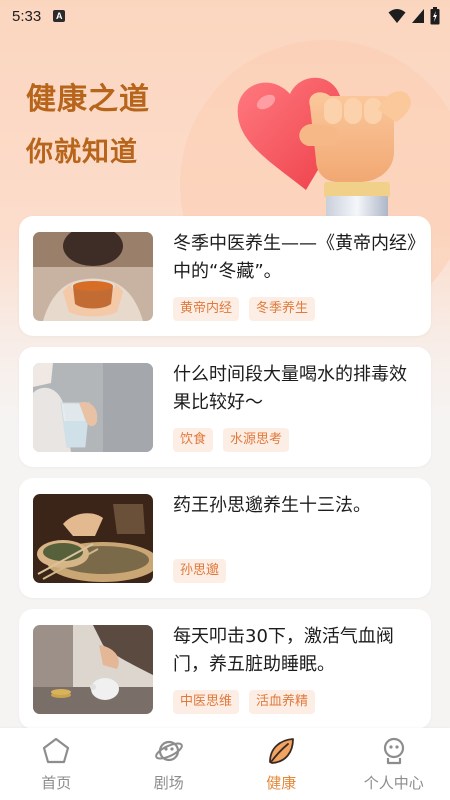  Describe the element at coordinates (281, 783) in the screenshot. I see `tab-label: 健康` at that location.